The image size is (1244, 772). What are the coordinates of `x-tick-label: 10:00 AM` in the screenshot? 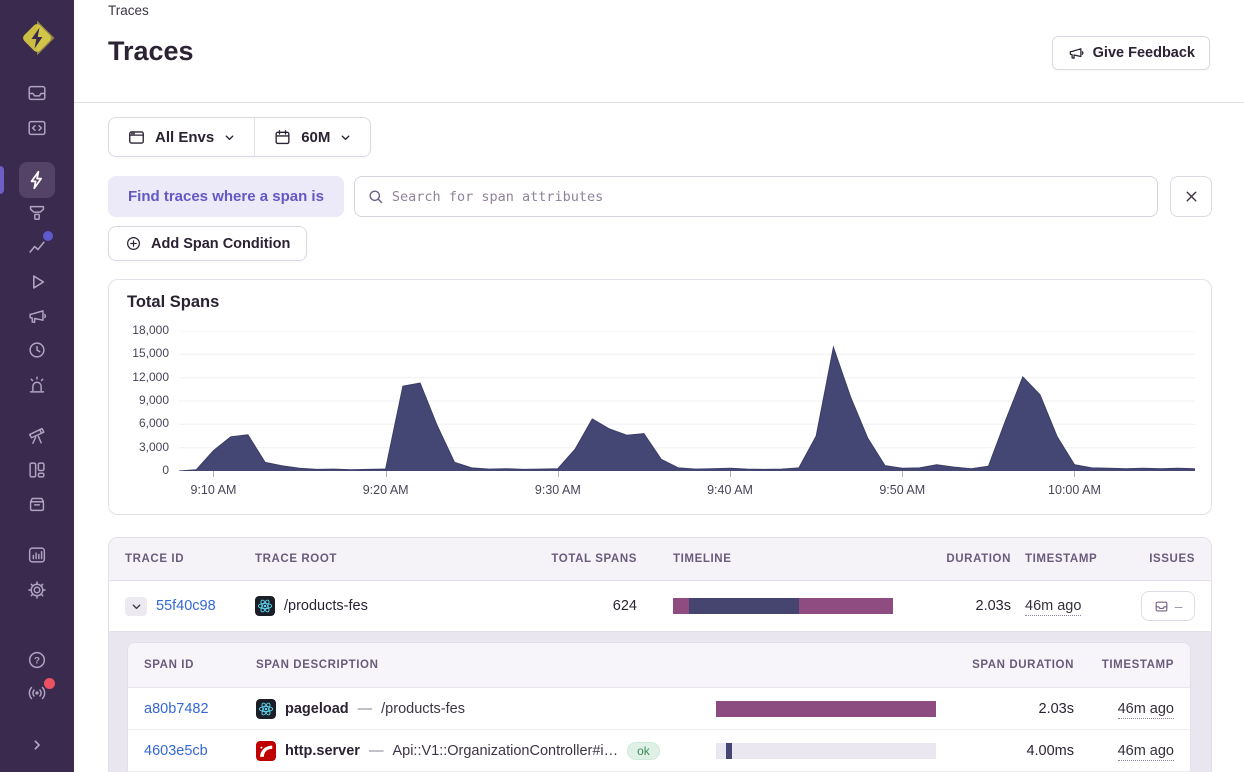 It's located at (1074, 490).